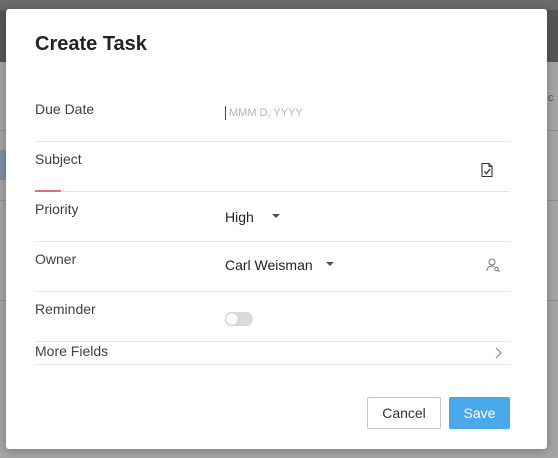 This screenshot has width=558, height=458. What do you see at coordinates (239, 319) in the screenshot?
I see `reminder-toggle` at bounding box center [239, 319].